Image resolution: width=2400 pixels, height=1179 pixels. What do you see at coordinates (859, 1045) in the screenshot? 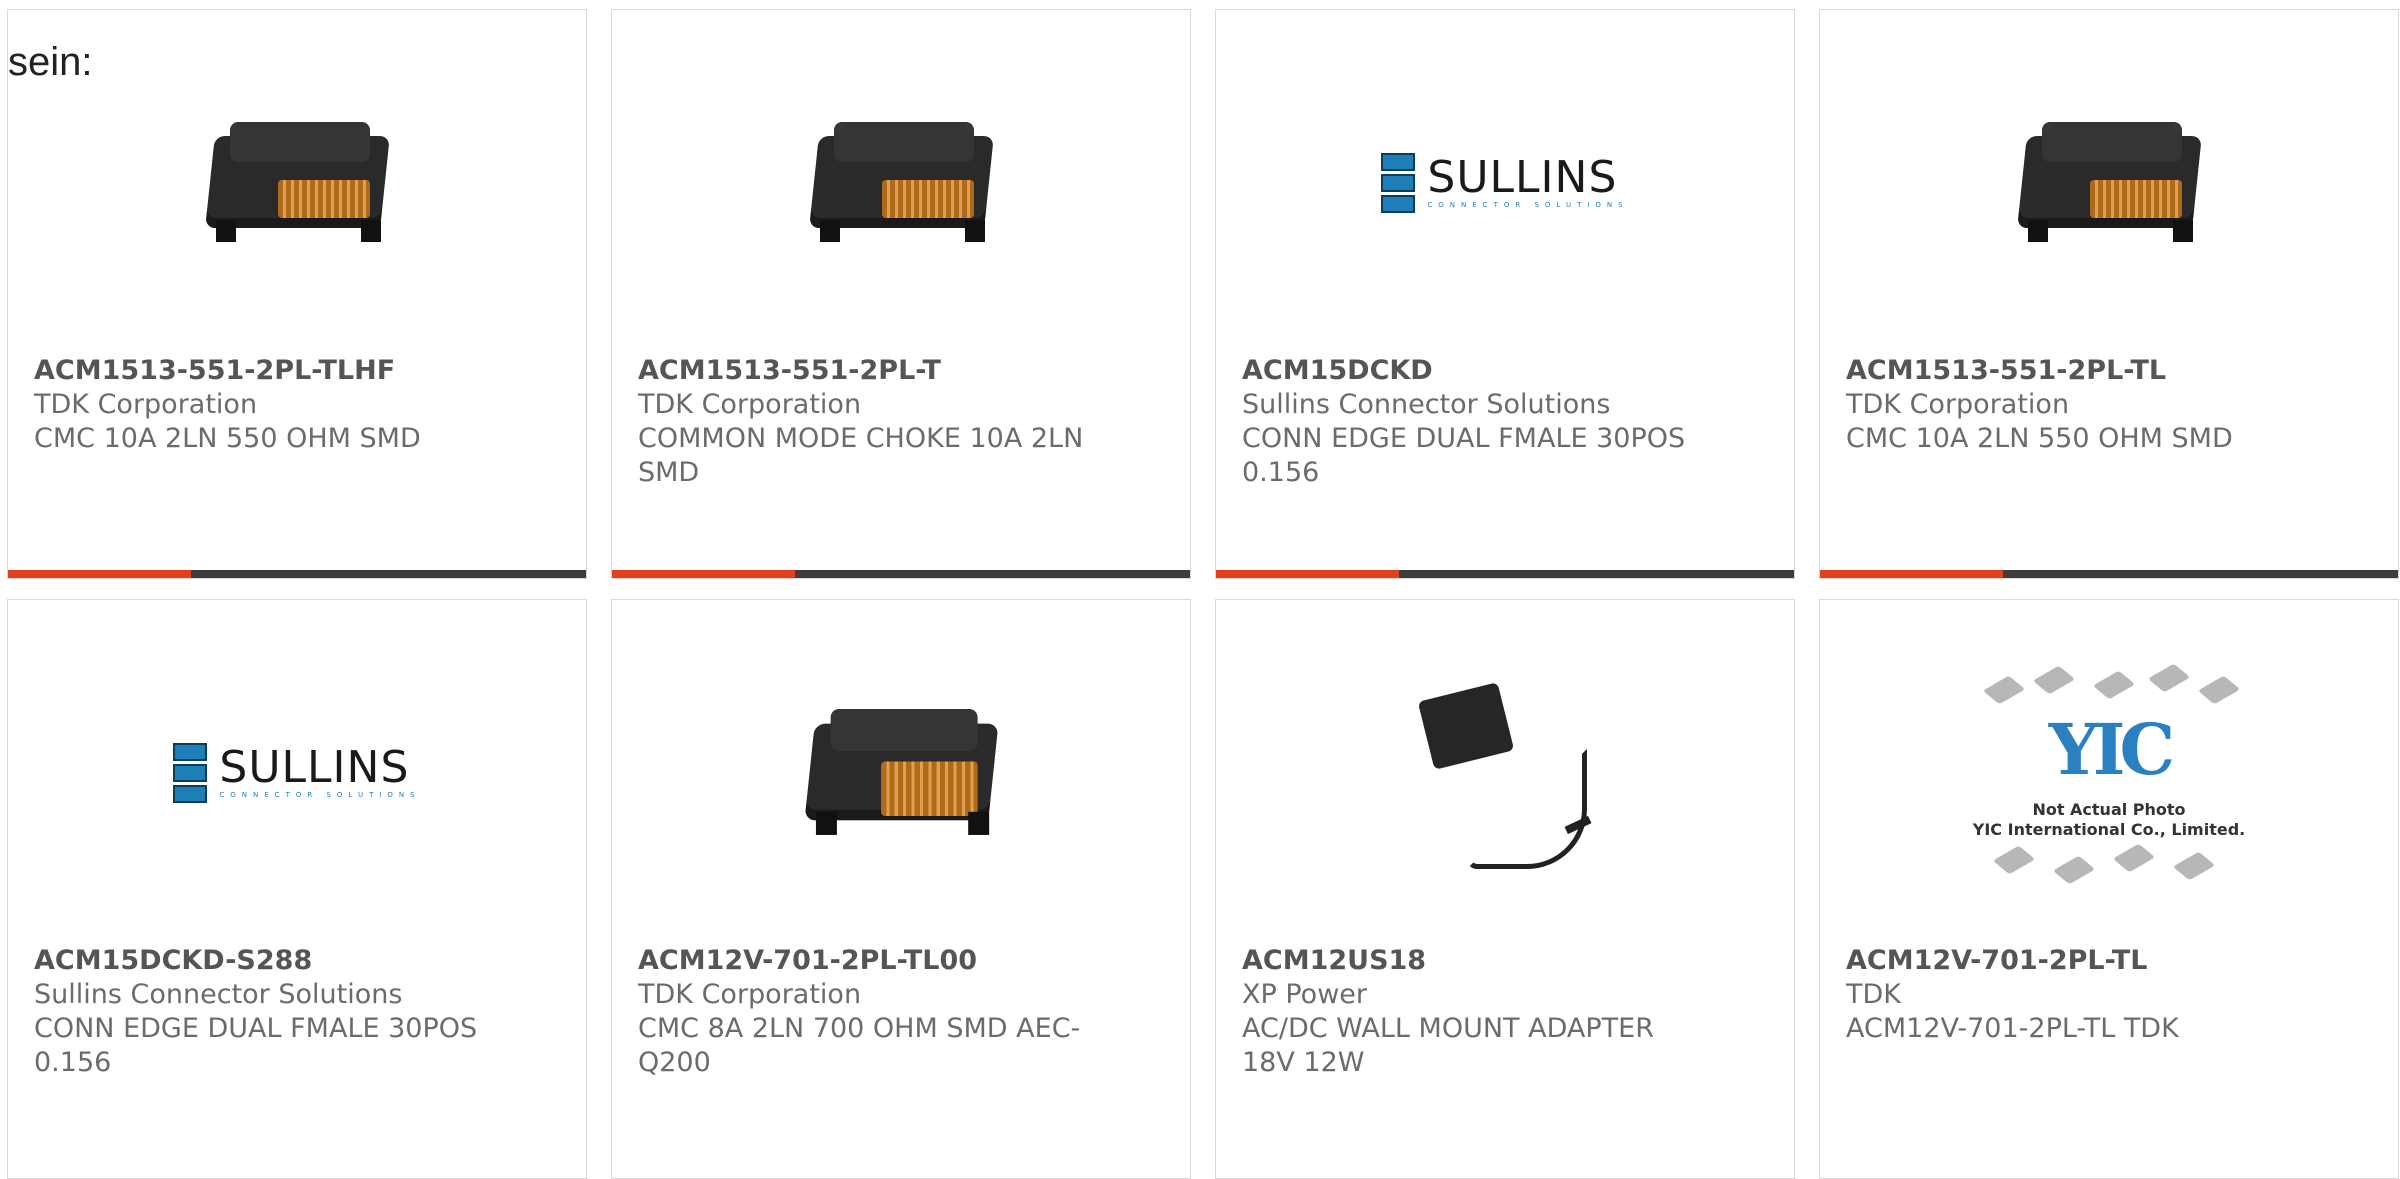
I see `description: CMC 8A 2LN 700 OHM SMD AEC-Q200` at bounding box center [859, 1045].